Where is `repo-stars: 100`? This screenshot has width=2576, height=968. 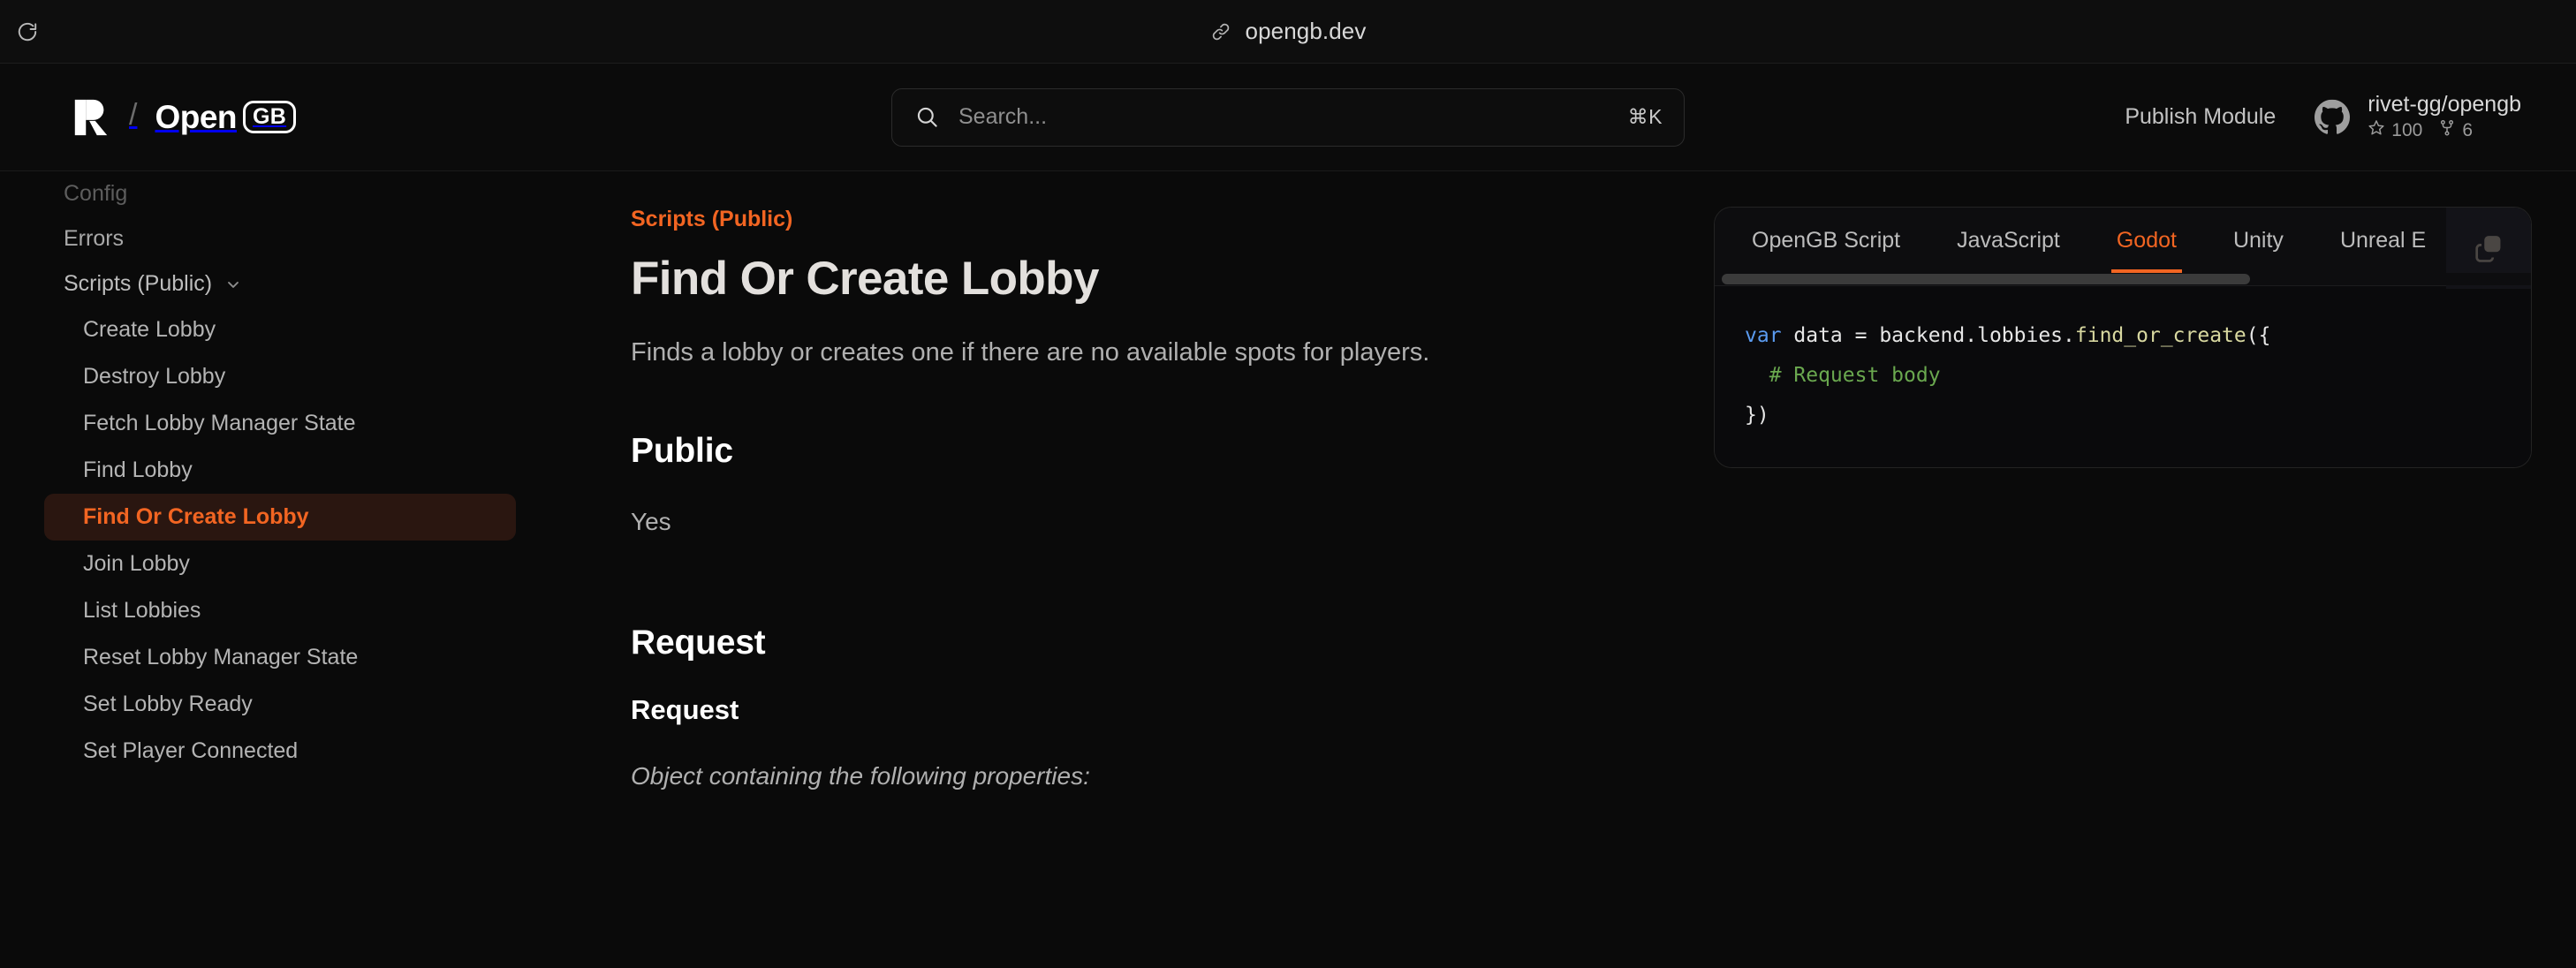 repo-stars: 100 is located at coordinates (2395, 130).